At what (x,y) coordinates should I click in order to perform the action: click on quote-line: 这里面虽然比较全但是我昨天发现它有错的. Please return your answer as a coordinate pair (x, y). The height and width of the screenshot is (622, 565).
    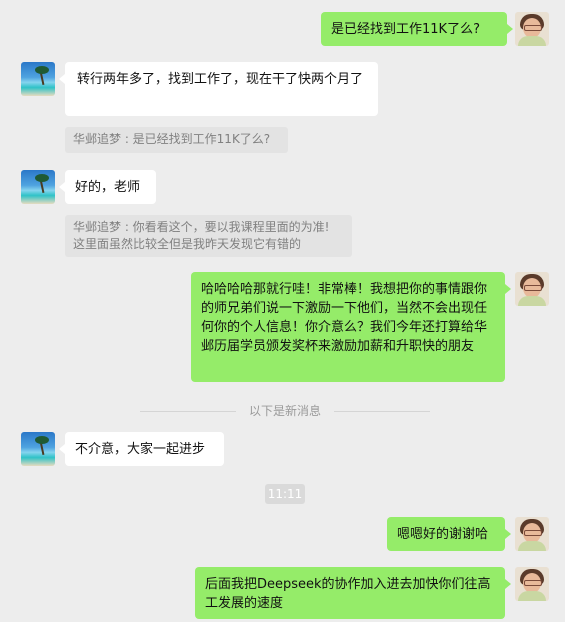
    Looking at the image, I should click on (187, 244).